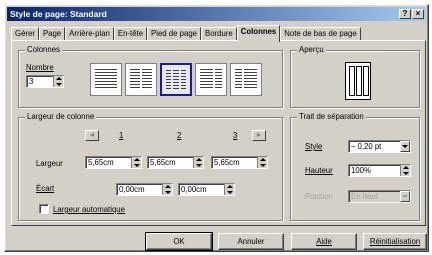 This screenshot has width=432, height=255. What do you see at coordinates (49, 163) in the screenshot?
I see `width-label: Largeur` at bounding box center [49, 163].